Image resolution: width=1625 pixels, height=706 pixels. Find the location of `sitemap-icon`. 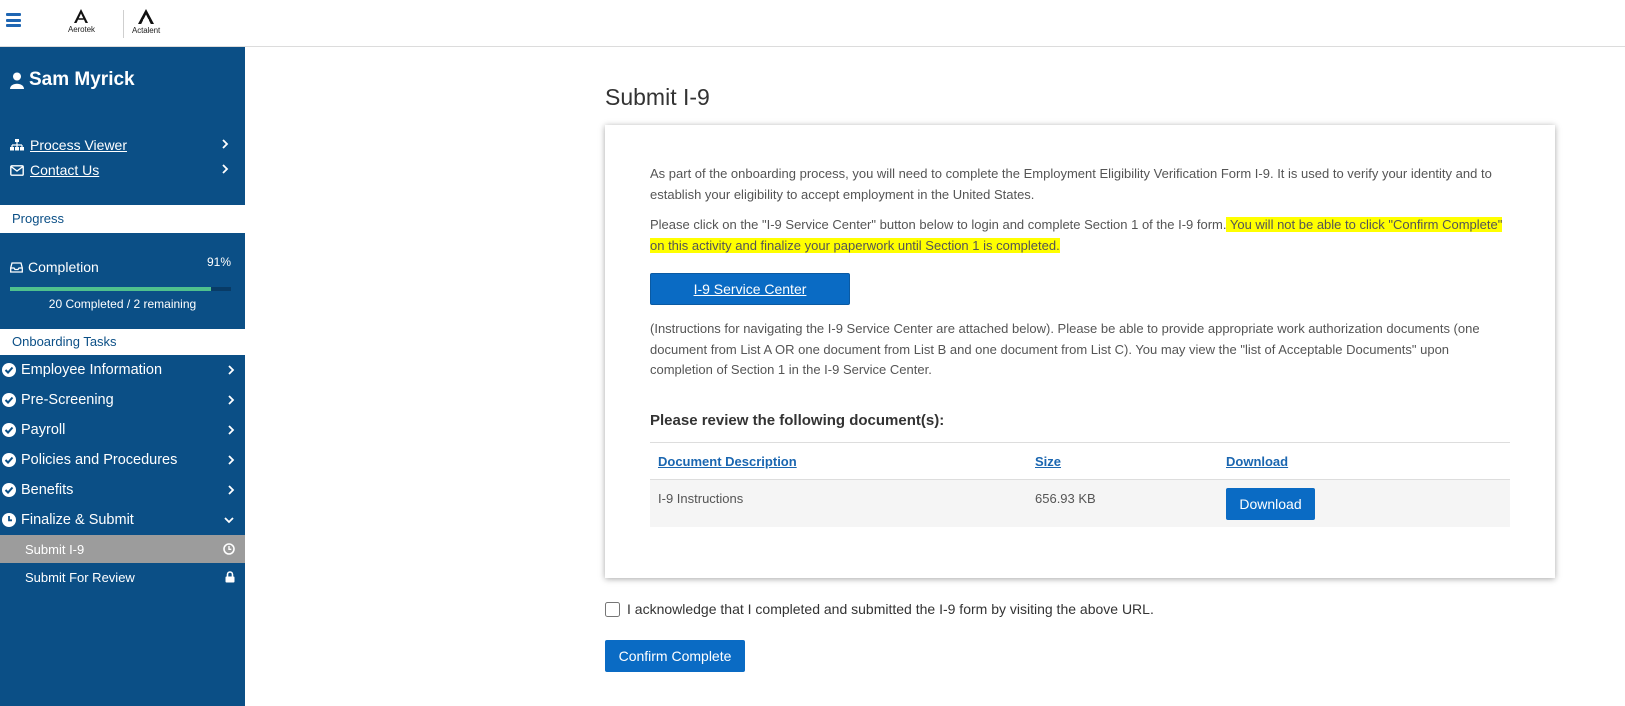

sitemap-icon is located at coordinates (17, 145).